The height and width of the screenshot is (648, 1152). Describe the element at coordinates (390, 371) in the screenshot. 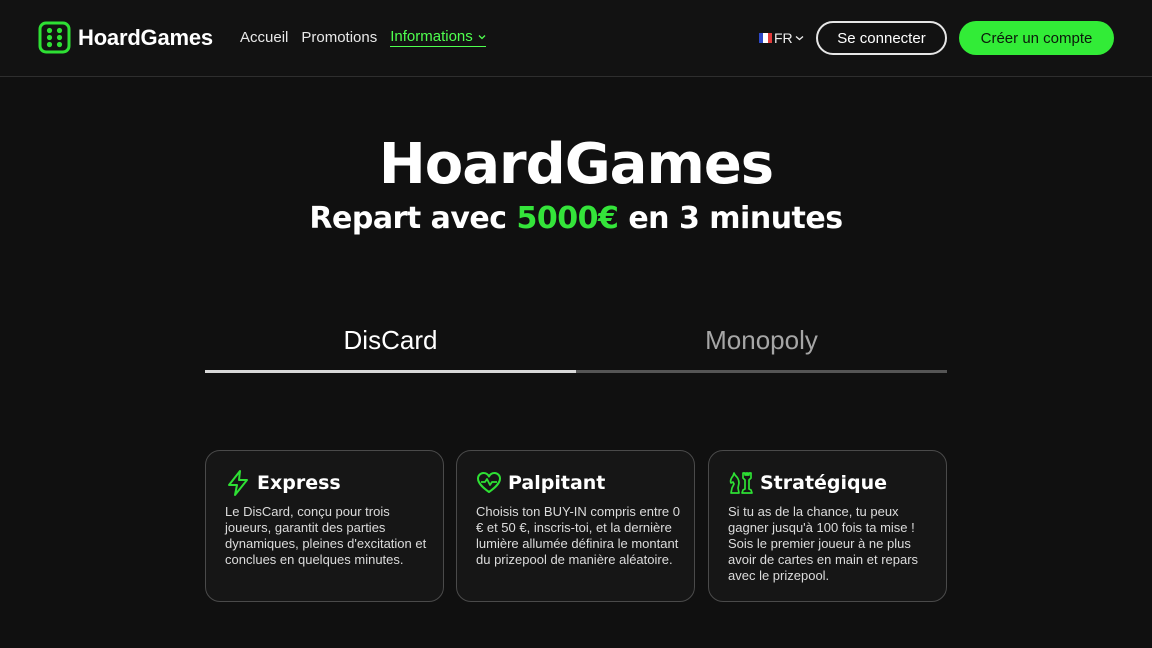

I see `tab-indicator-active` at that location.